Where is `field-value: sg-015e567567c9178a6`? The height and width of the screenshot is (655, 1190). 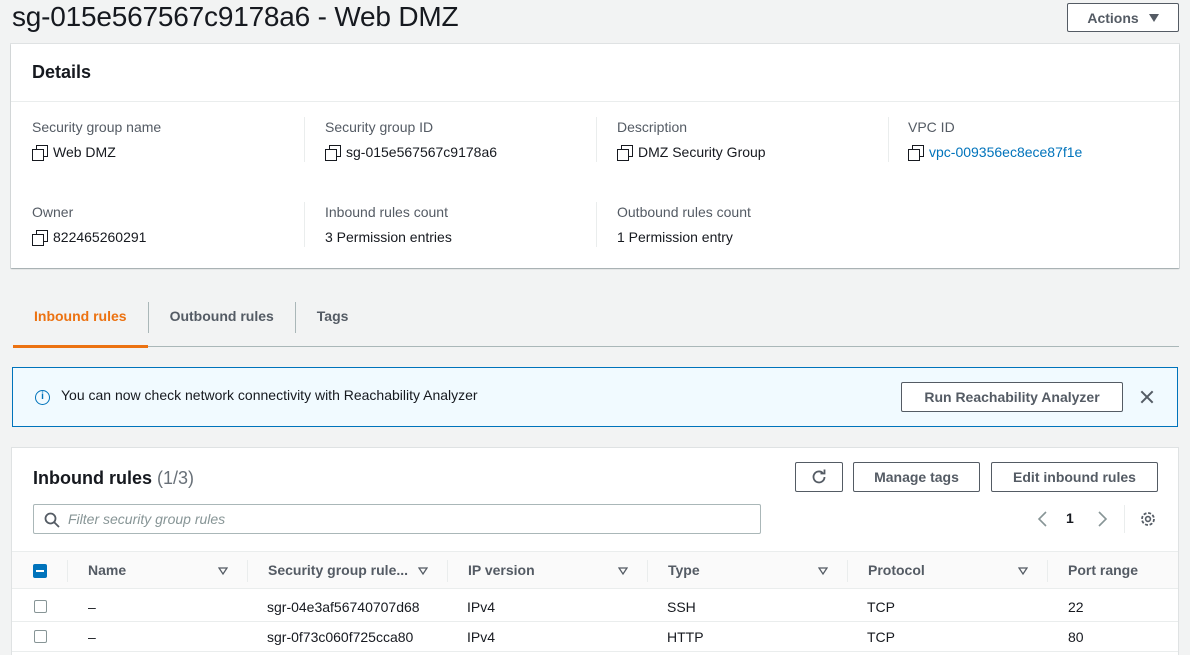
field-value: sg-015e567567c9178a6 is located at coordinates (422, 152).